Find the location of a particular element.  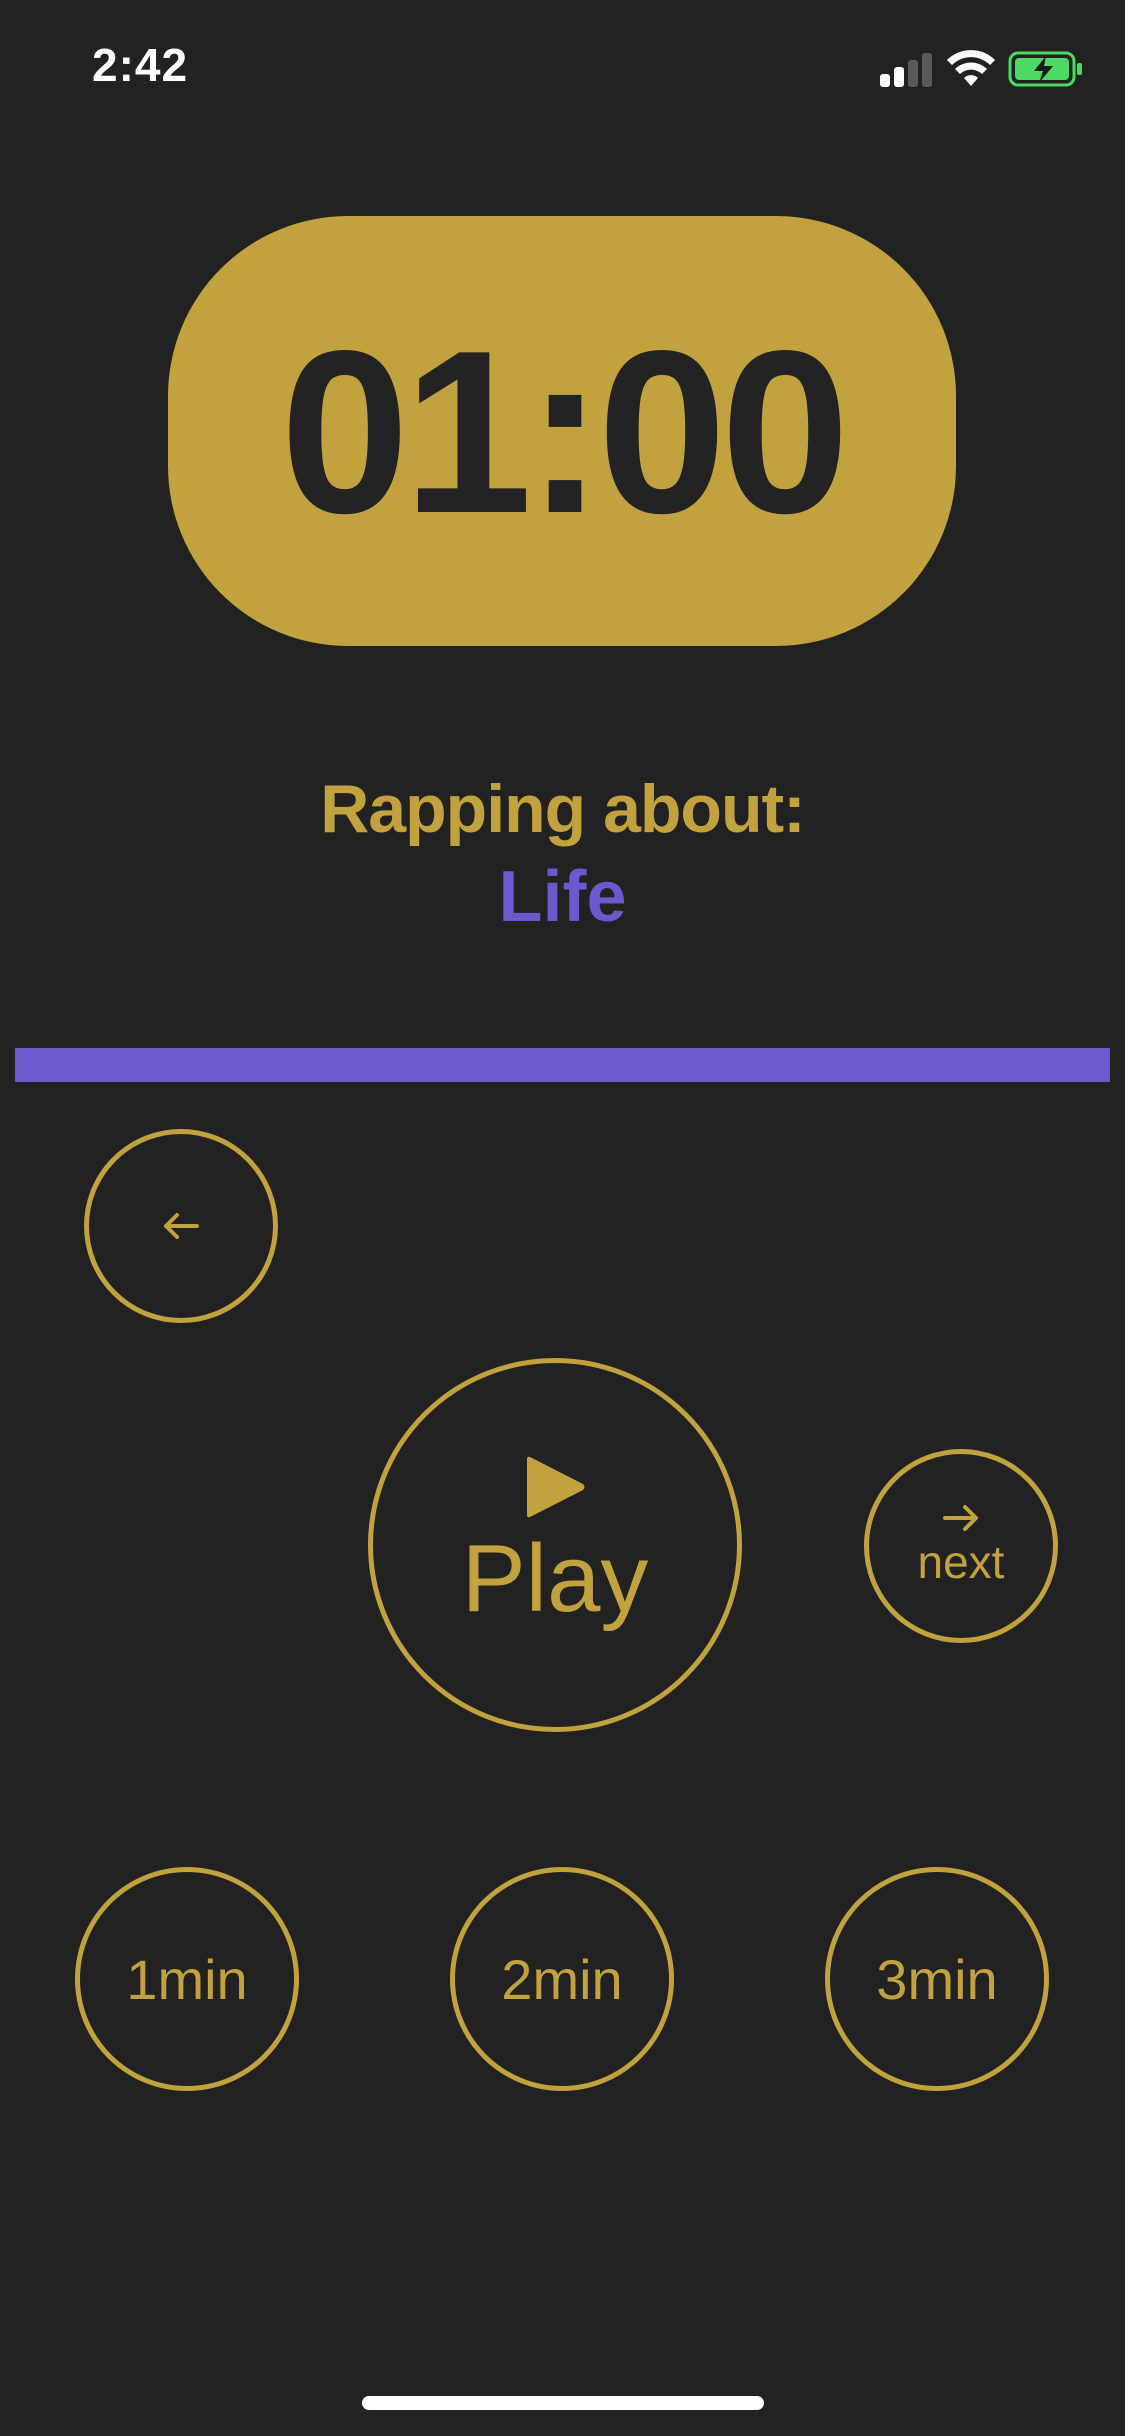

topic-label: Rapping about: is located at coordinates (563, 809).